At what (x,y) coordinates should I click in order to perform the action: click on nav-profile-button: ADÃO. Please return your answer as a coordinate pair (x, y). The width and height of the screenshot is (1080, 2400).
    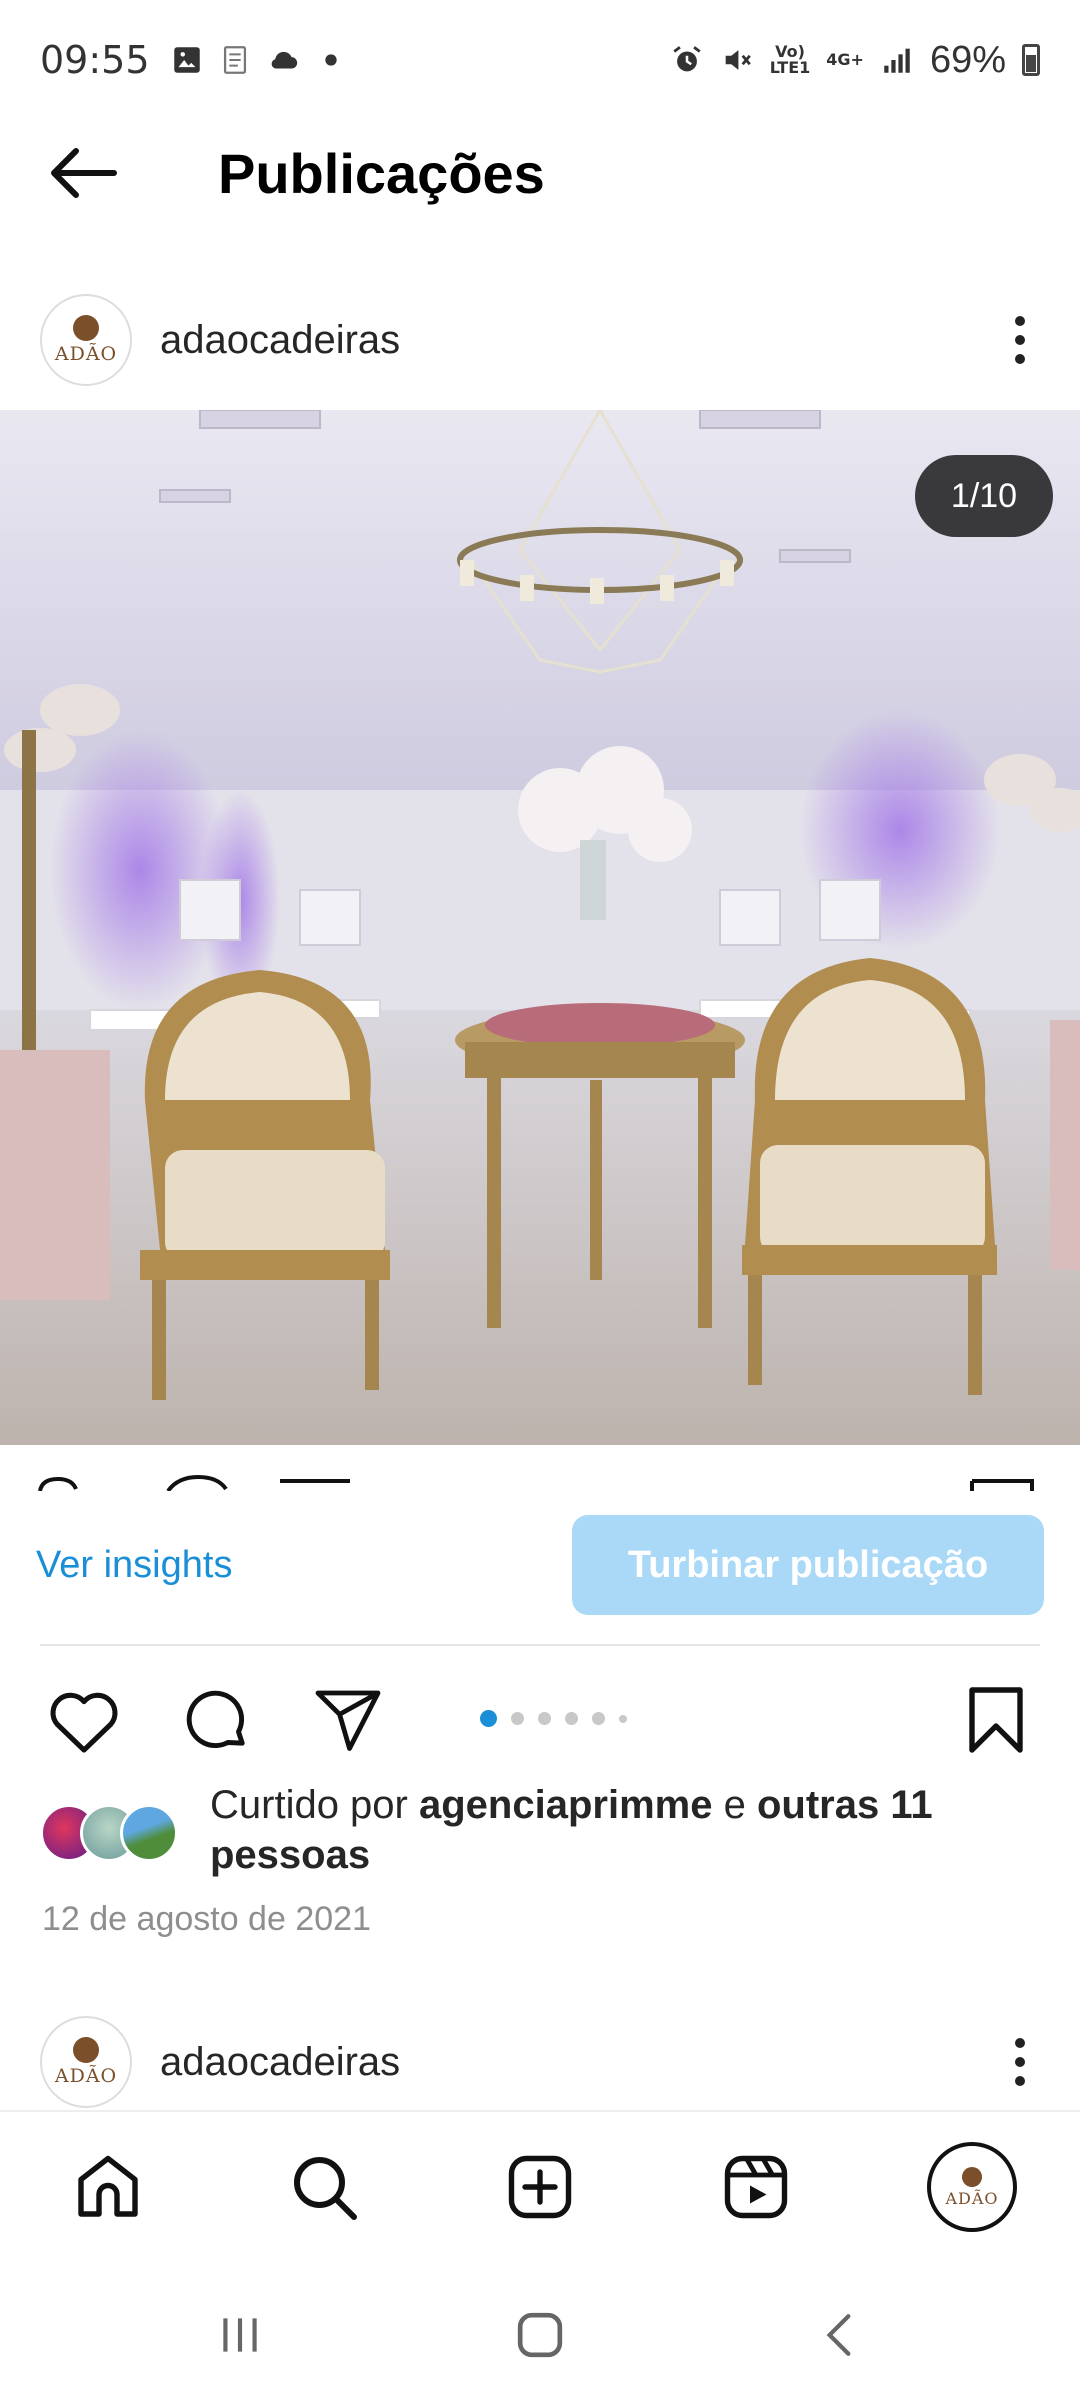
    Looking at the image, I should click on (972, 2187).